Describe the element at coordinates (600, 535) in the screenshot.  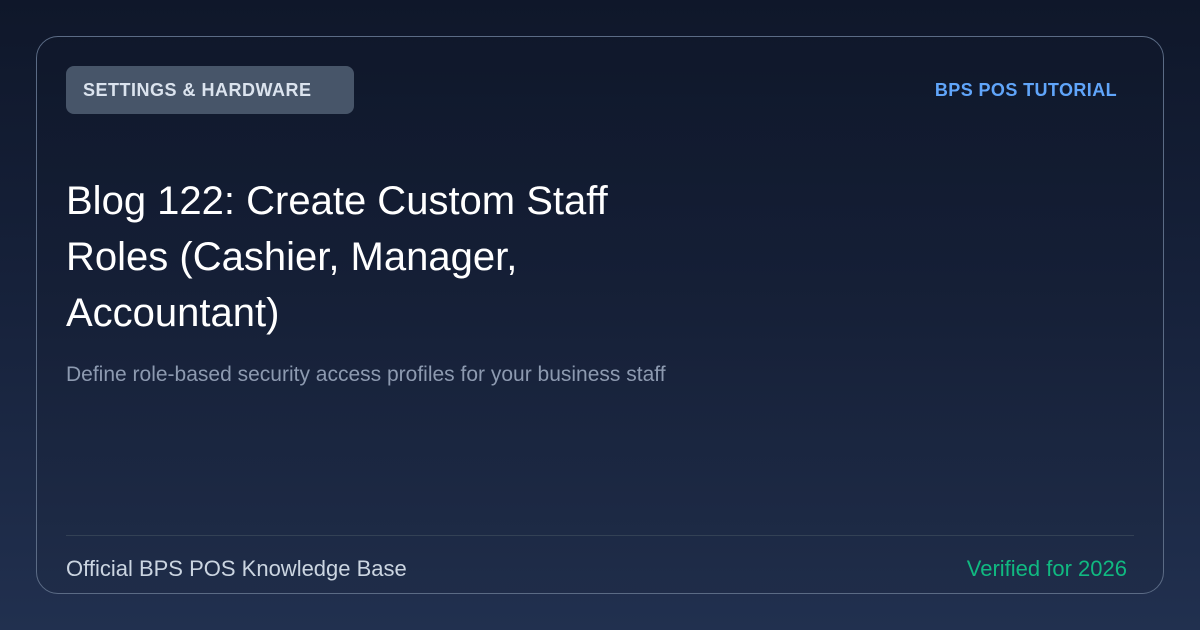
I see `footer-divider` at that location.